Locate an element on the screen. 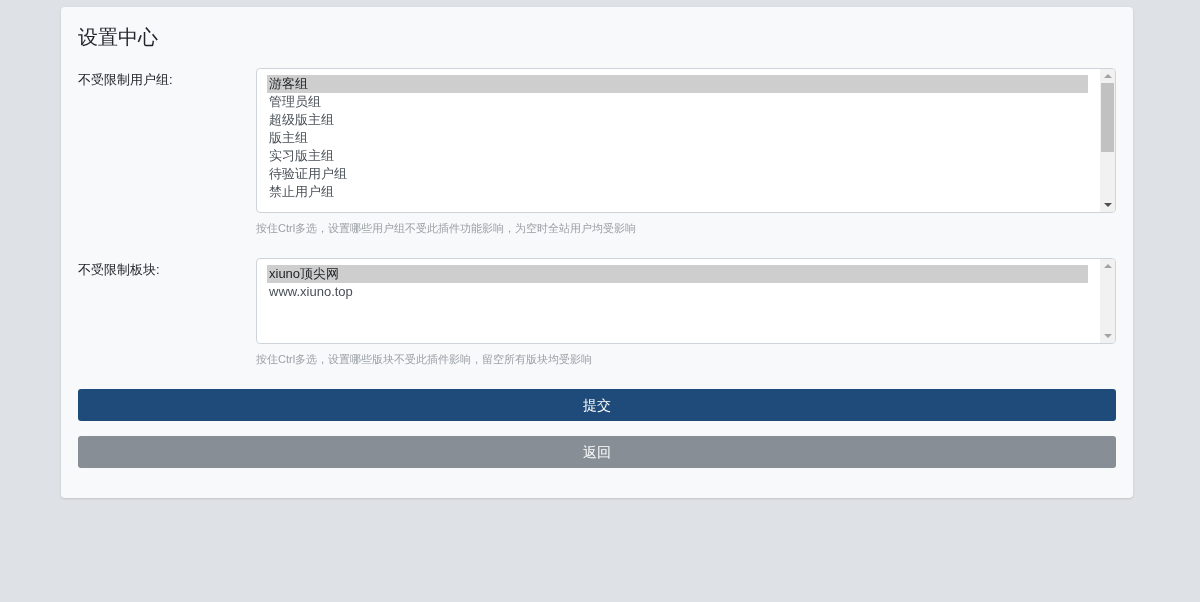 The height and width of the screenshot is (602, 1200). list-option: www.xiuno.top is located at coordinates (677, 292).